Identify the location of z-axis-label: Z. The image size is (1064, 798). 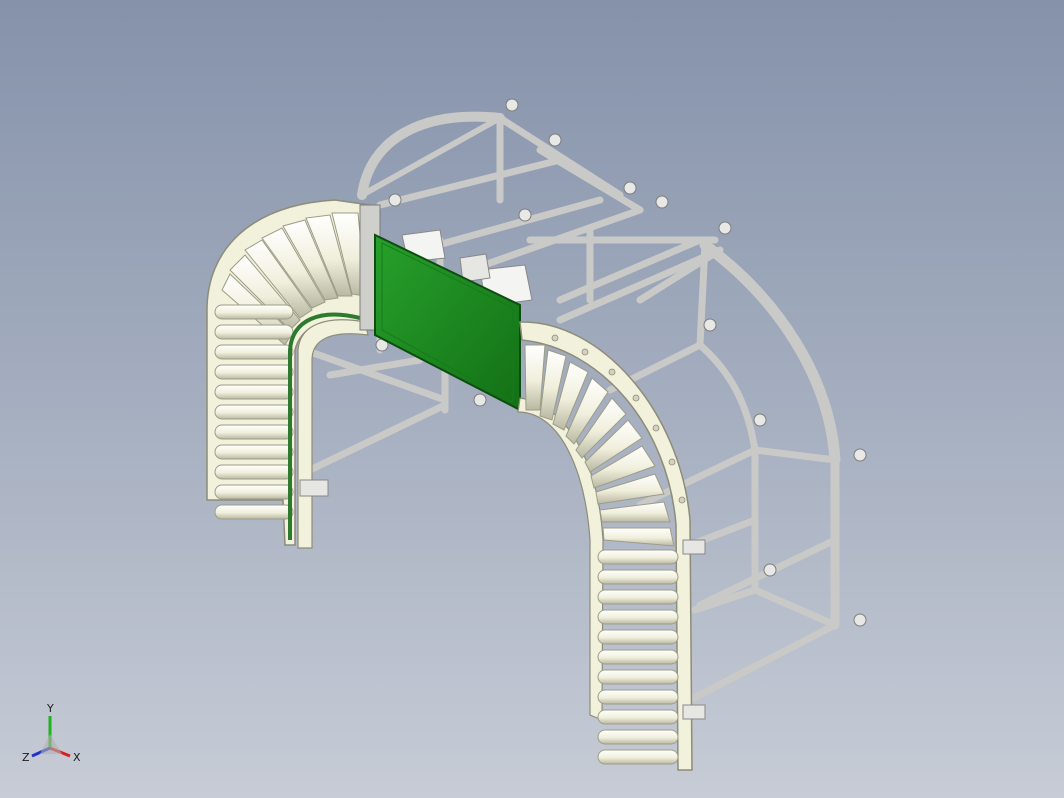
(26, 757).